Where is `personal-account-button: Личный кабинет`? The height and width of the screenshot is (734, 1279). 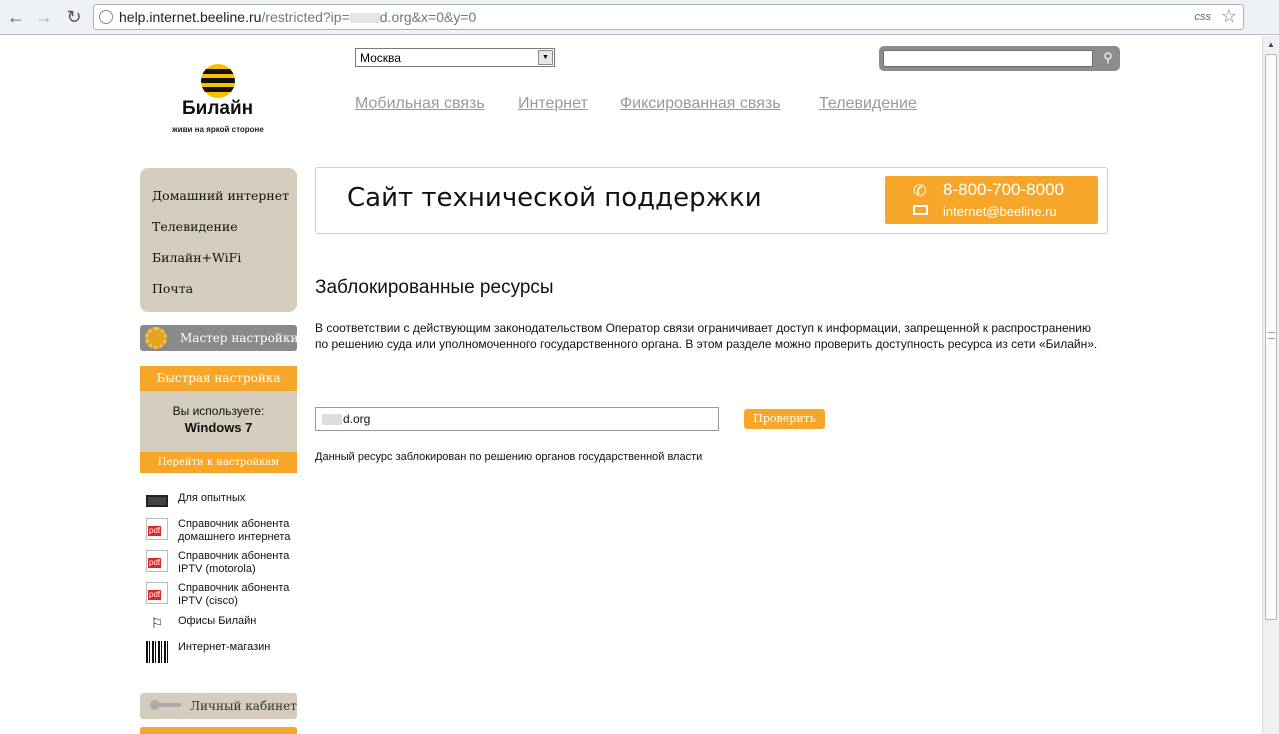
personal-account-button: Личный кабинет is located at coordinates (218, 706).